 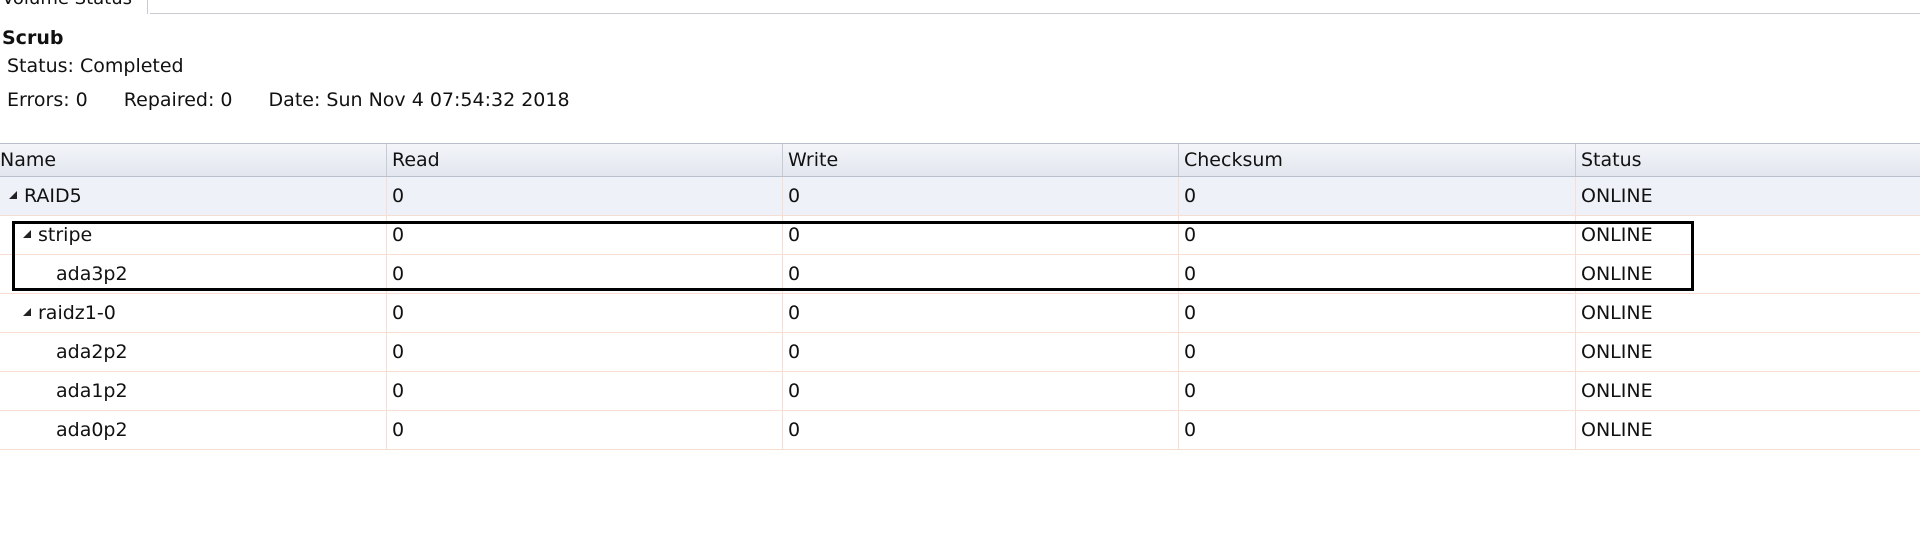 I want to click on scrub-title: Scrub, so click(x=33, y=38).